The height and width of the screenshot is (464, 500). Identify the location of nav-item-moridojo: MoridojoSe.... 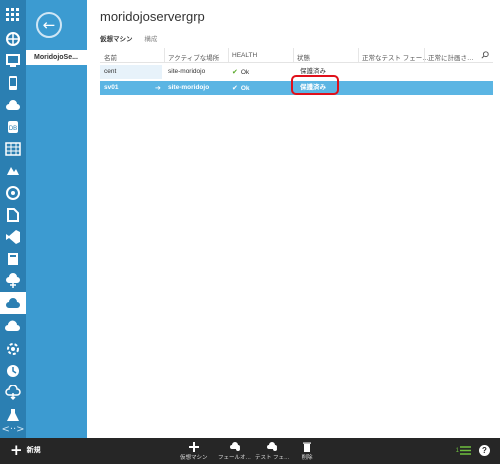
(56, 57).